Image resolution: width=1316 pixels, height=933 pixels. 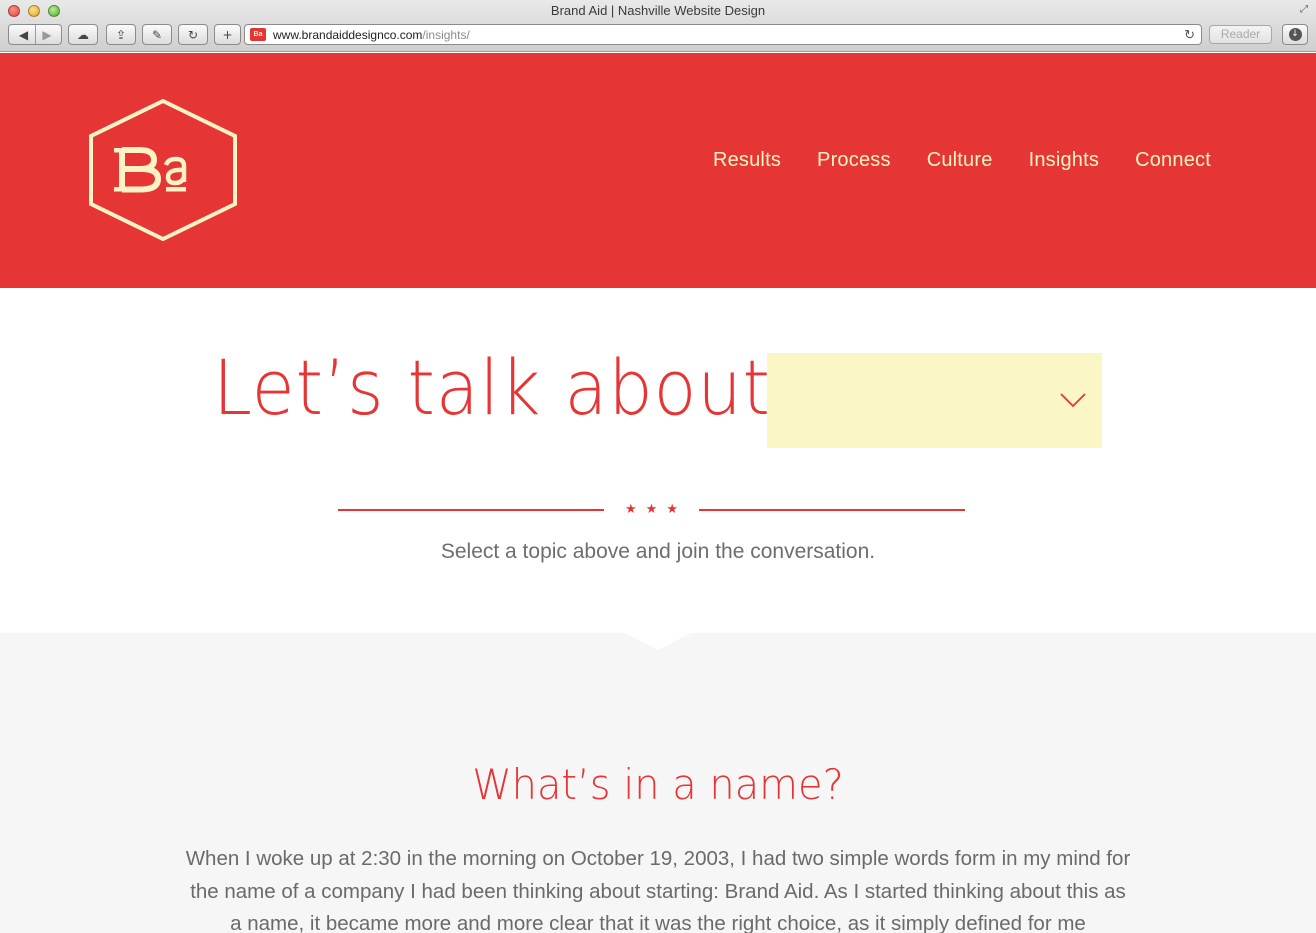 I want to click on topic-headline: Let’s talk about, so click(x=492, y=387).